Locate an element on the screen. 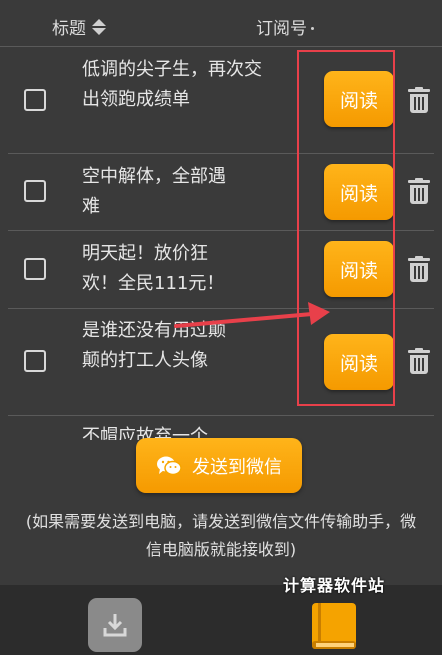  tab-download is located at coordinates (115, 625).